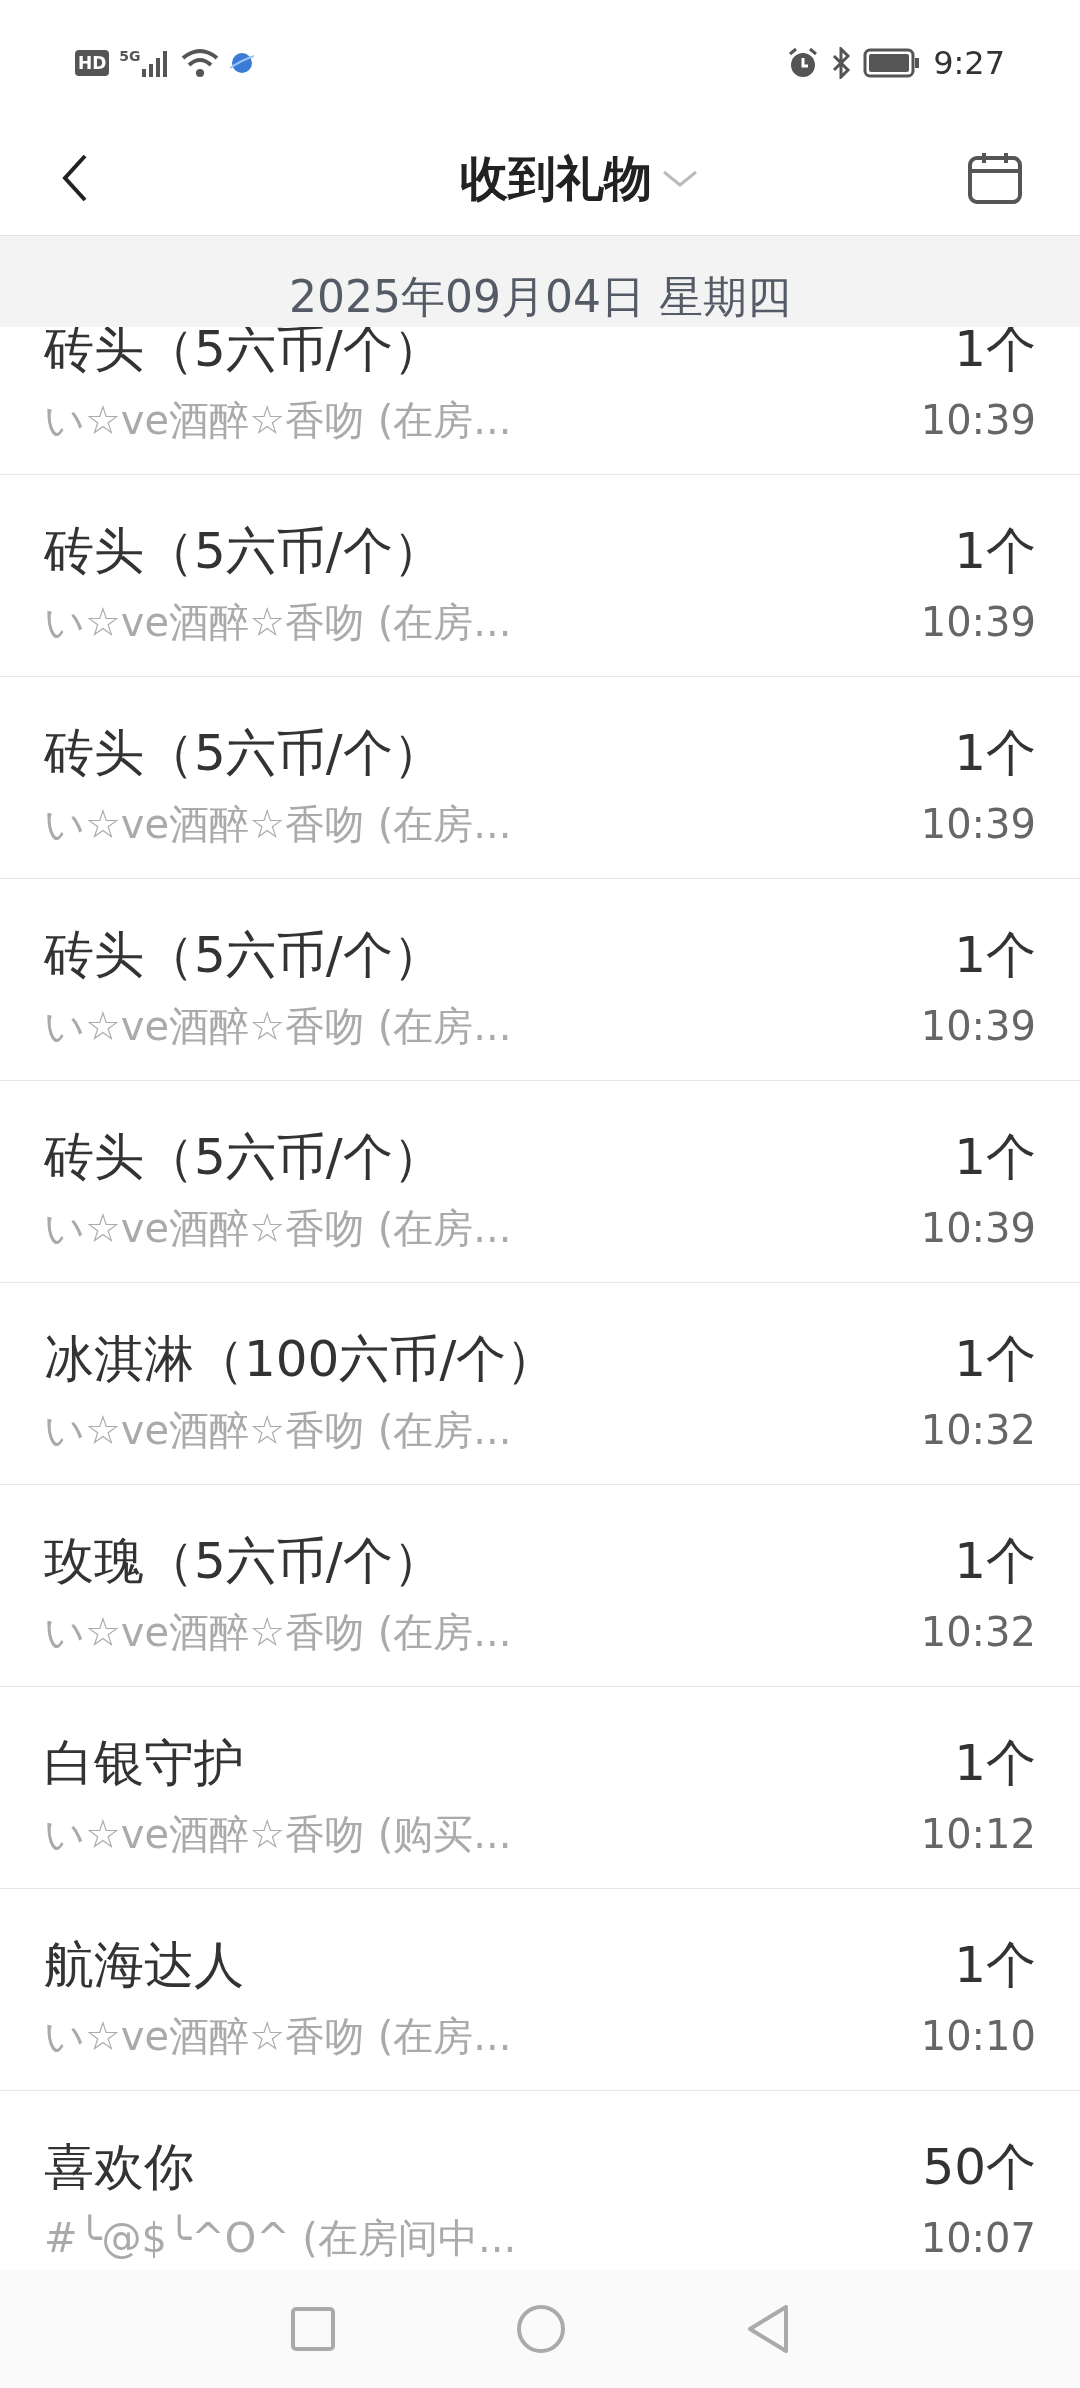  What do you see at coordinates (241, 63) in the screenshot?
I see `planet-icon` at bounding box center [241, 63].